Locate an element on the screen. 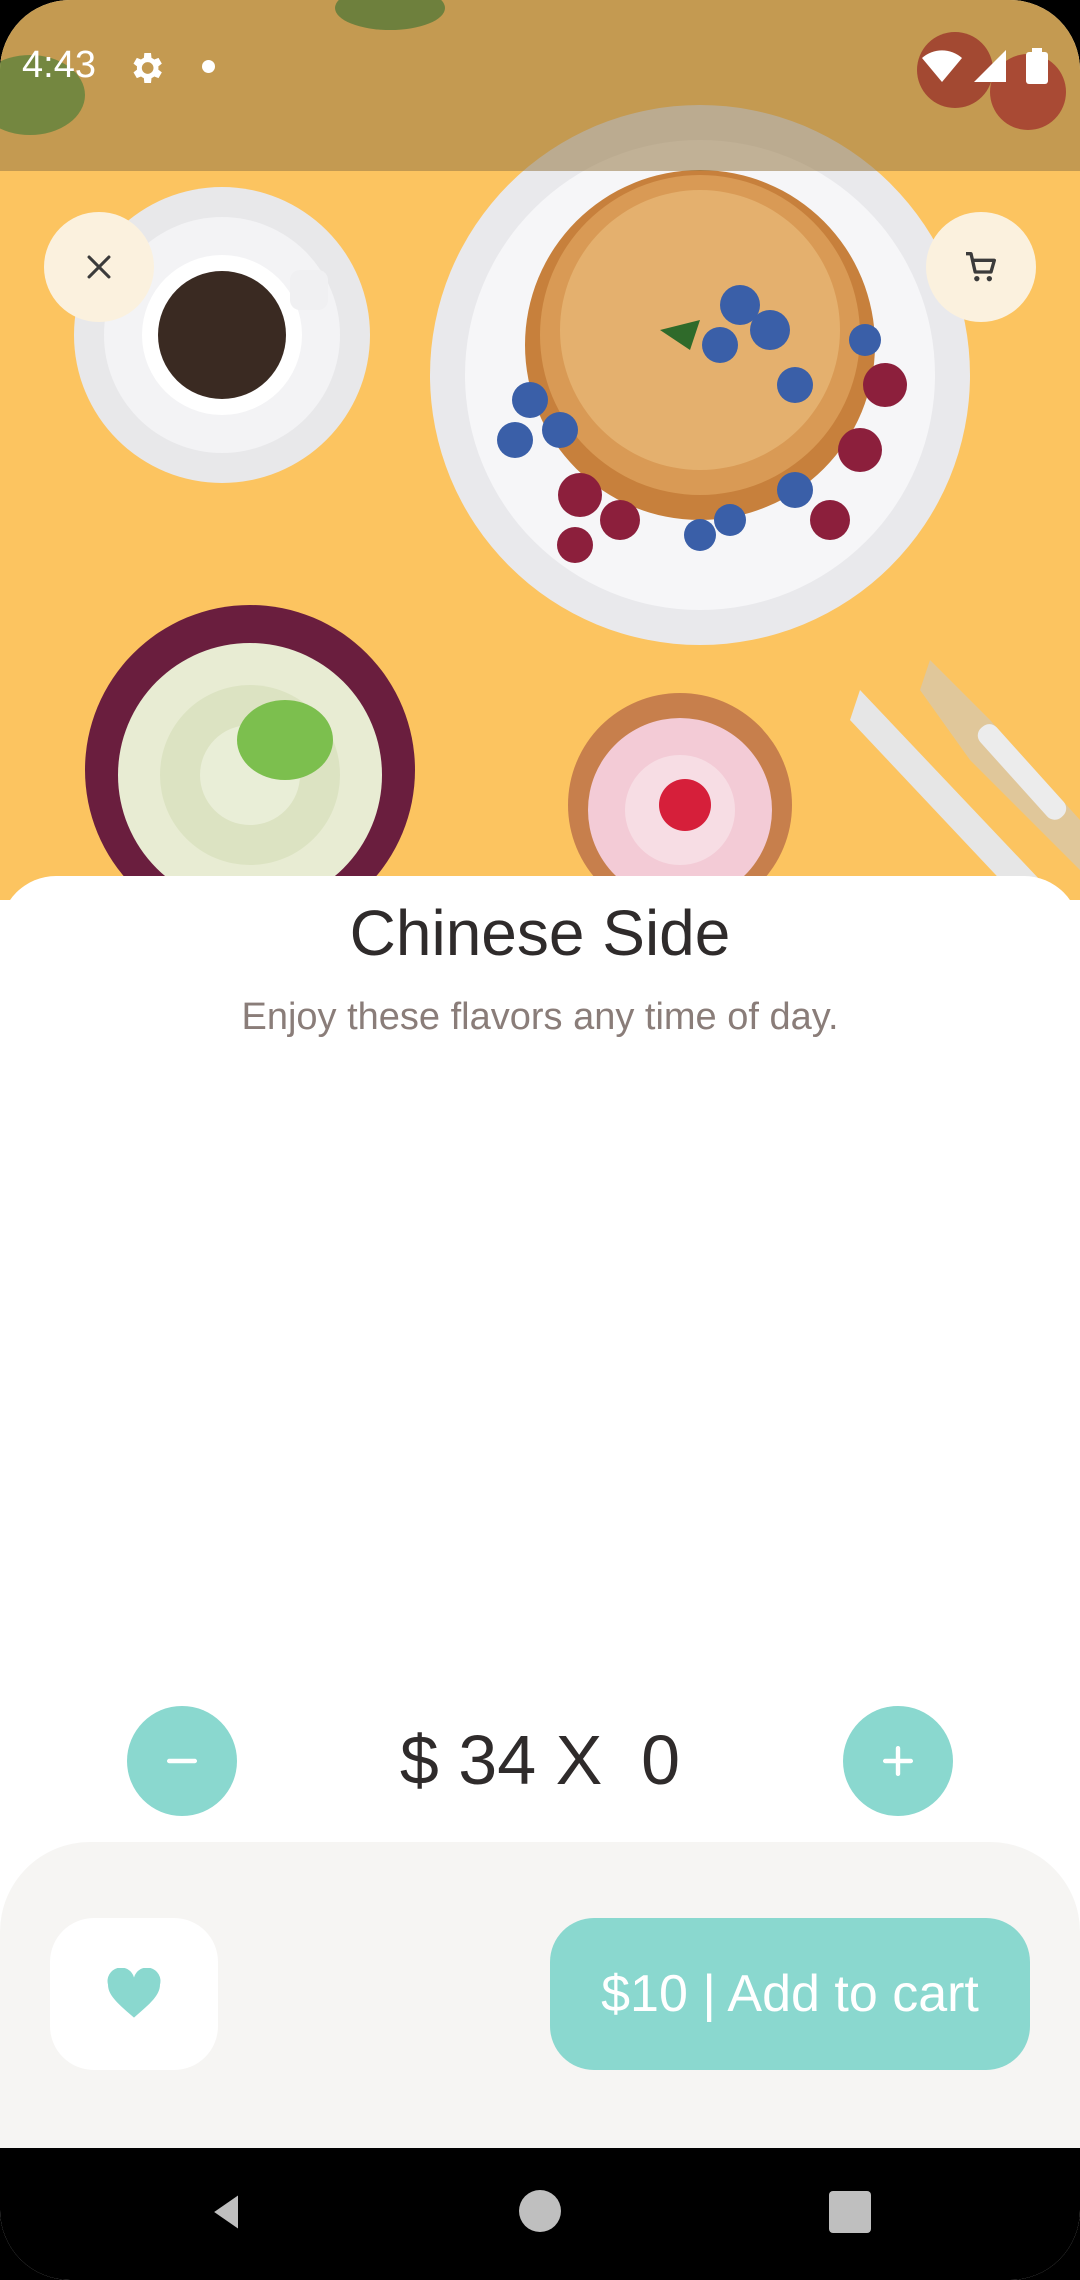 The height and width of the screenshot is (2280, 1080). settings-gear-icon is located at coordinates (147, 68).